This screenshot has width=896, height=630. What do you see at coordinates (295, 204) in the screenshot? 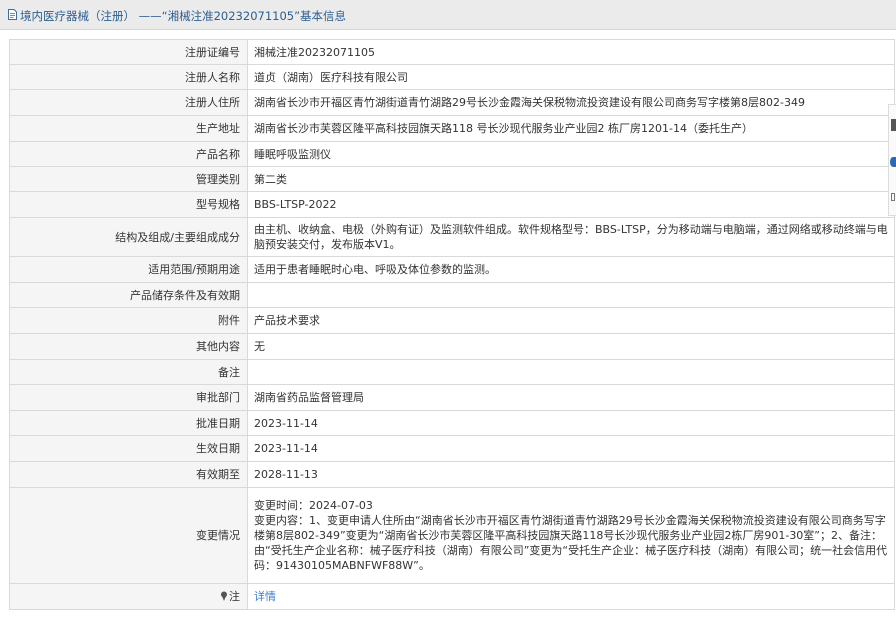
I see `field-value-line: BBS-LTSP-2022` at bounding box center [295, 204].